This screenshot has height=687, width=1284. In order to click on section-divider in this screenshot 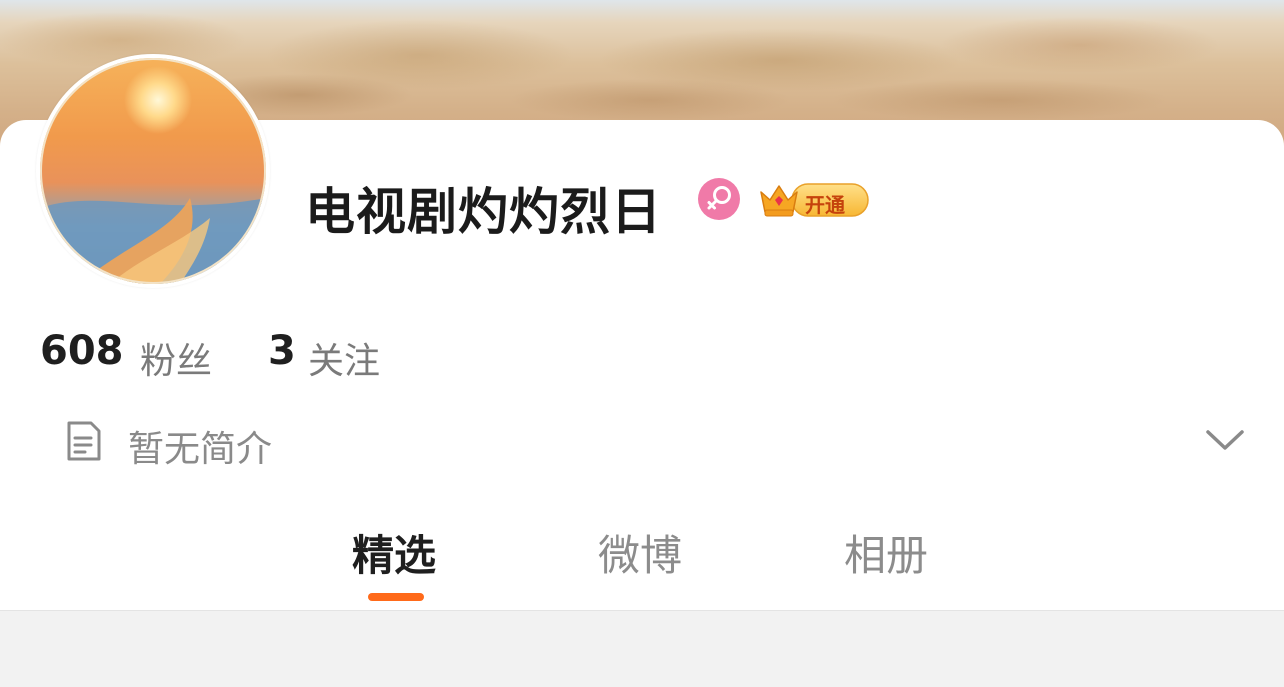, I will do `click(642, 610)`.